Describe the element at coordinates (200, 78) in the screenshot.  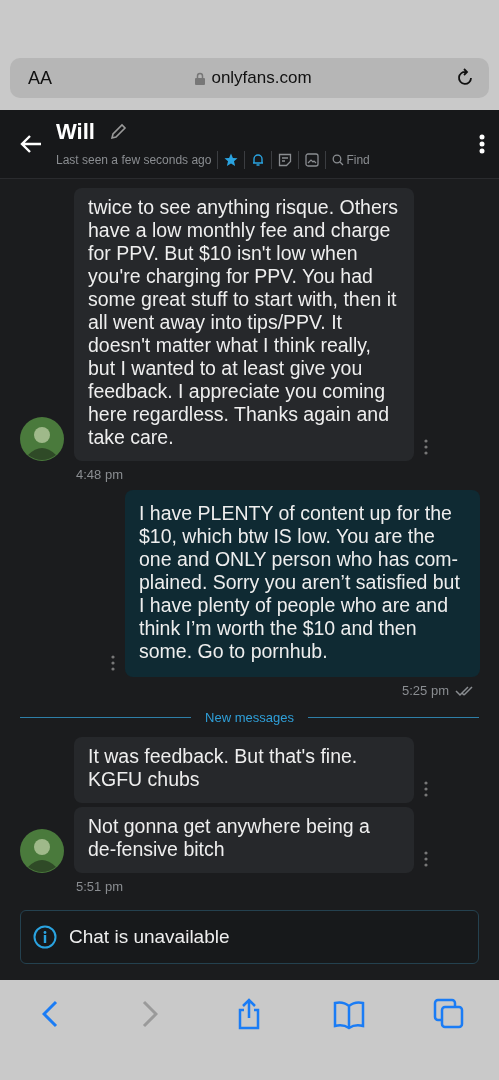
I see `lock-icon` at that location.